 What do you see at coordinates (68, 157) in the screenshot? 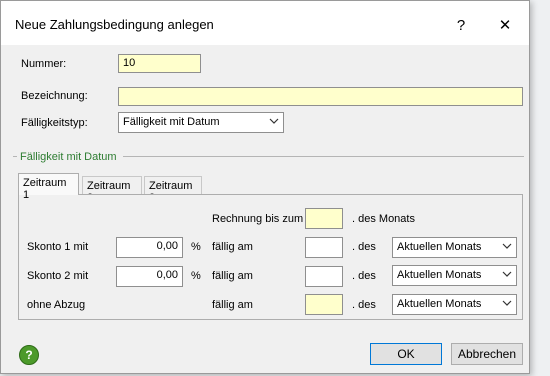
I see `group-title: Fälligkeit mit Datum` at bounding box center [68, 157].